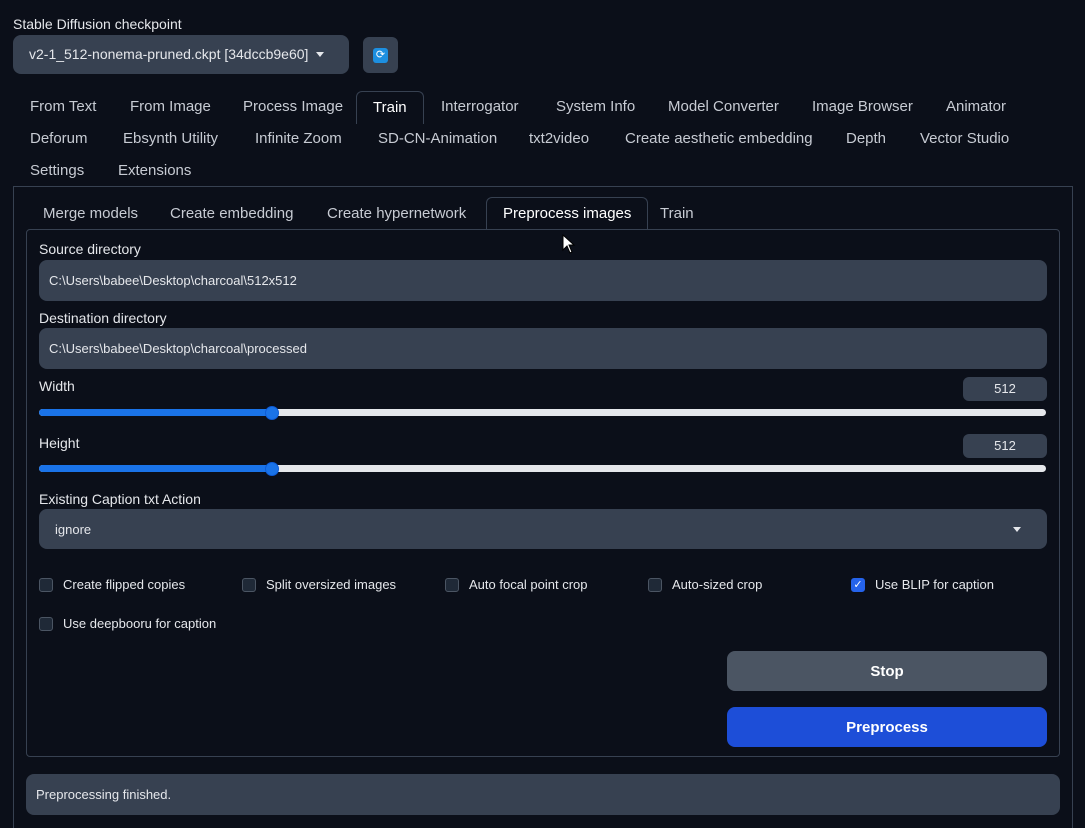  What do you see at coordinates (717, 584) in the screenshot?
I see `auto-sized-crop-label: Auto-sized crop` at bounding box center [717, 584].